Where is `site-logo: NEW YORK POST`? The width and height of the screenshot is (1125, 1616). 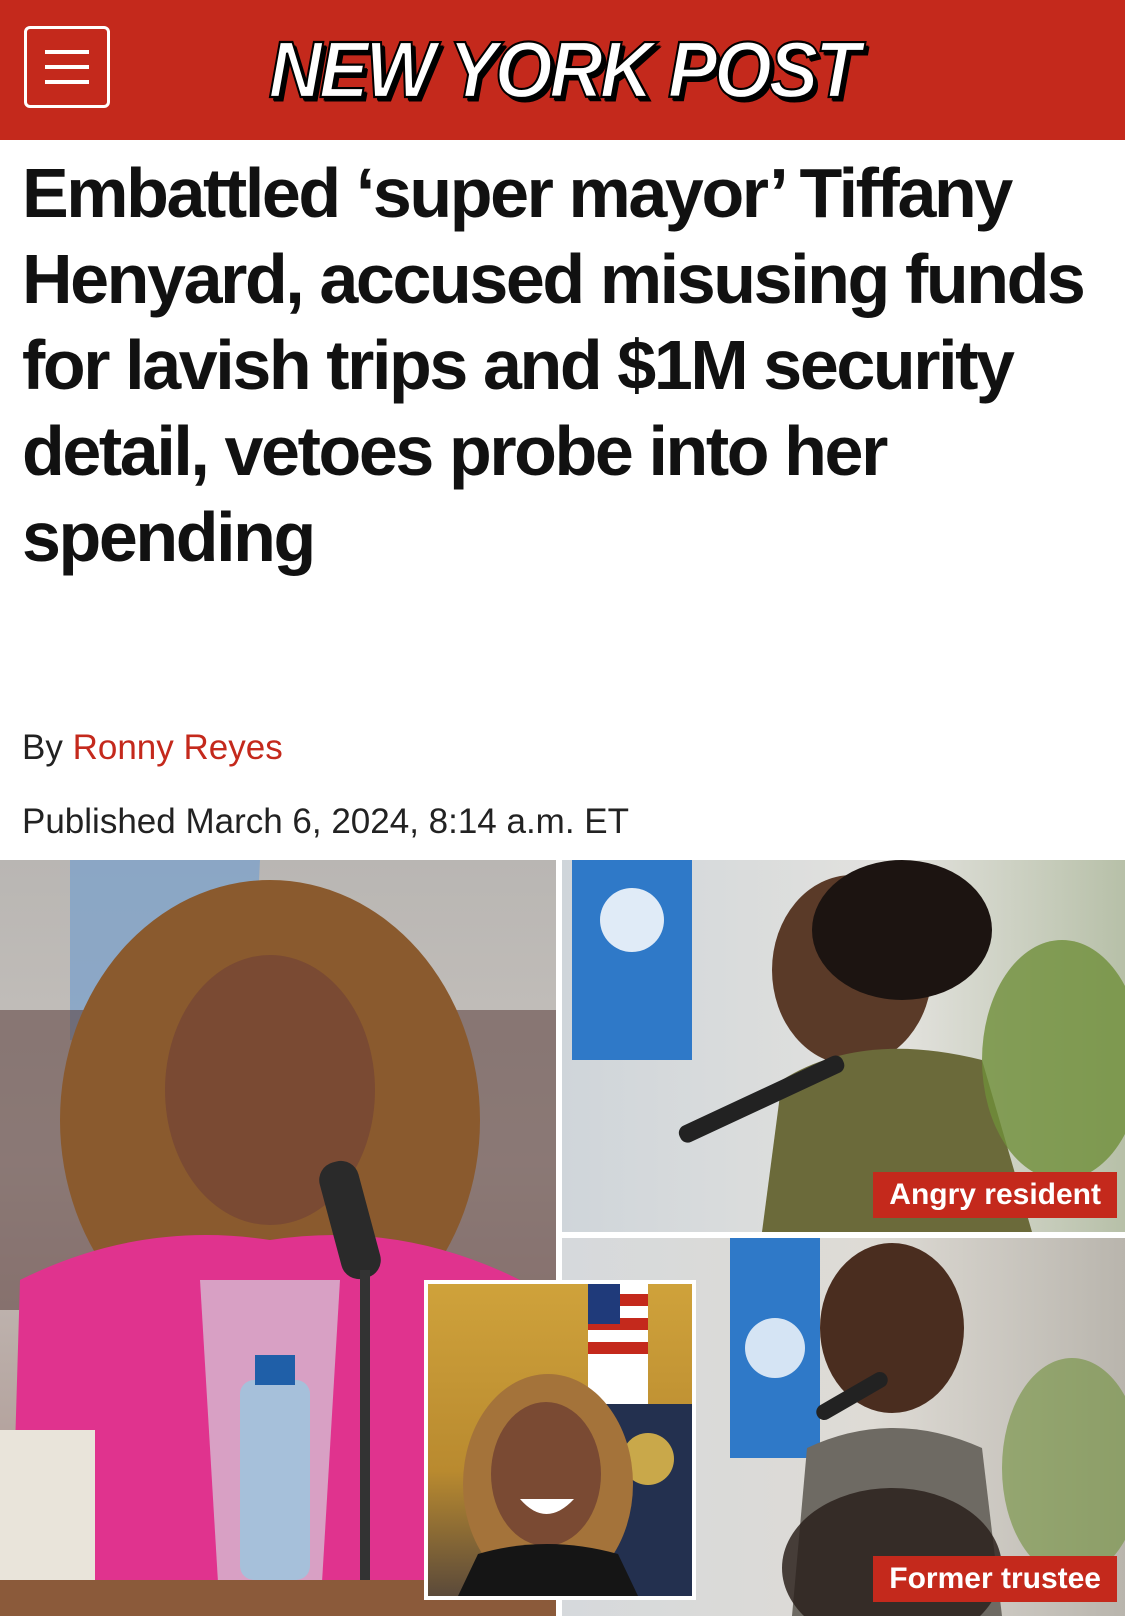 site-logo: NEW YORK POST is located at coordinates (565, 69).